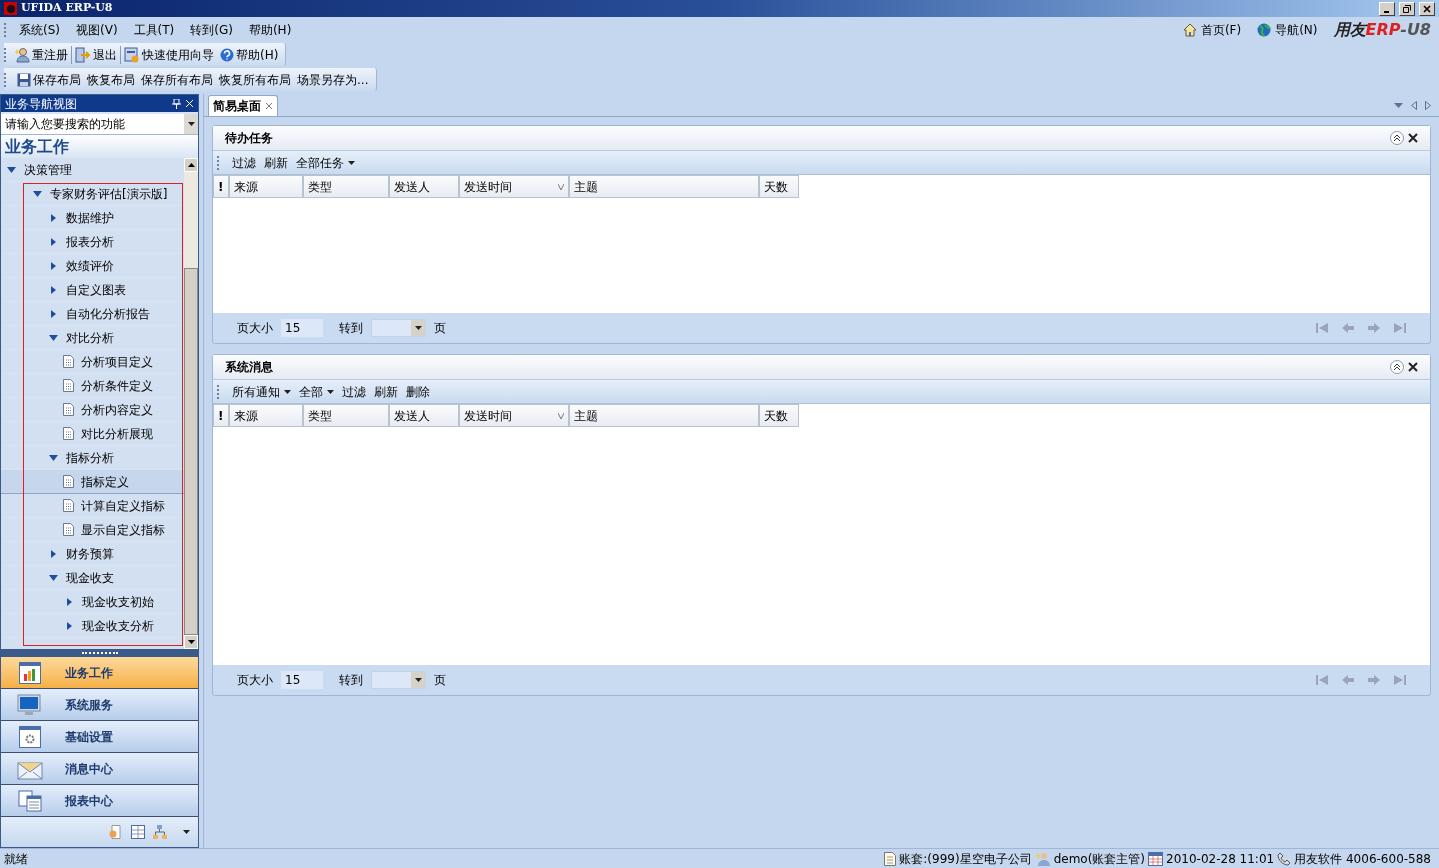 The width and height of the screenshot is (1439, 868). I want to click on pin-icon, so click(176, 103).